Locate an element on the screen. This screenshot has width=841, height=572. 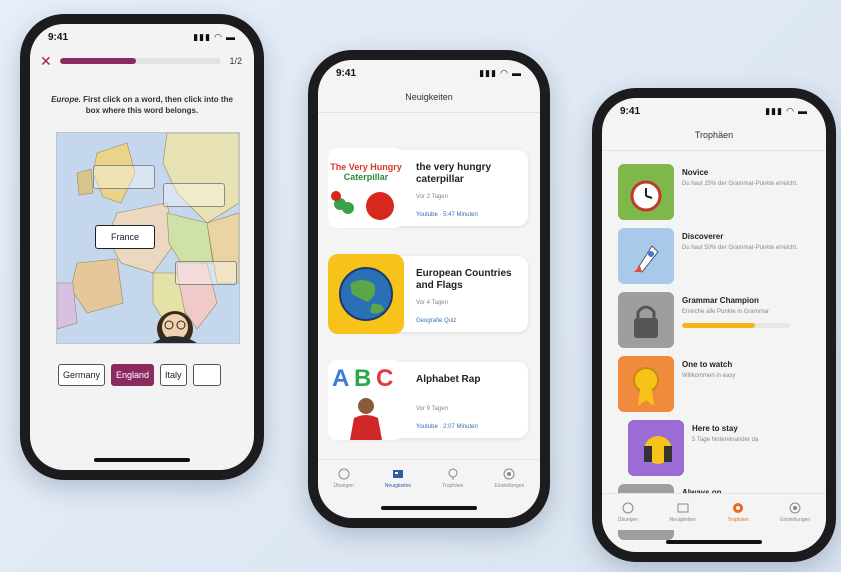
close-icon: ✕ is located at coordinates (46, 61).